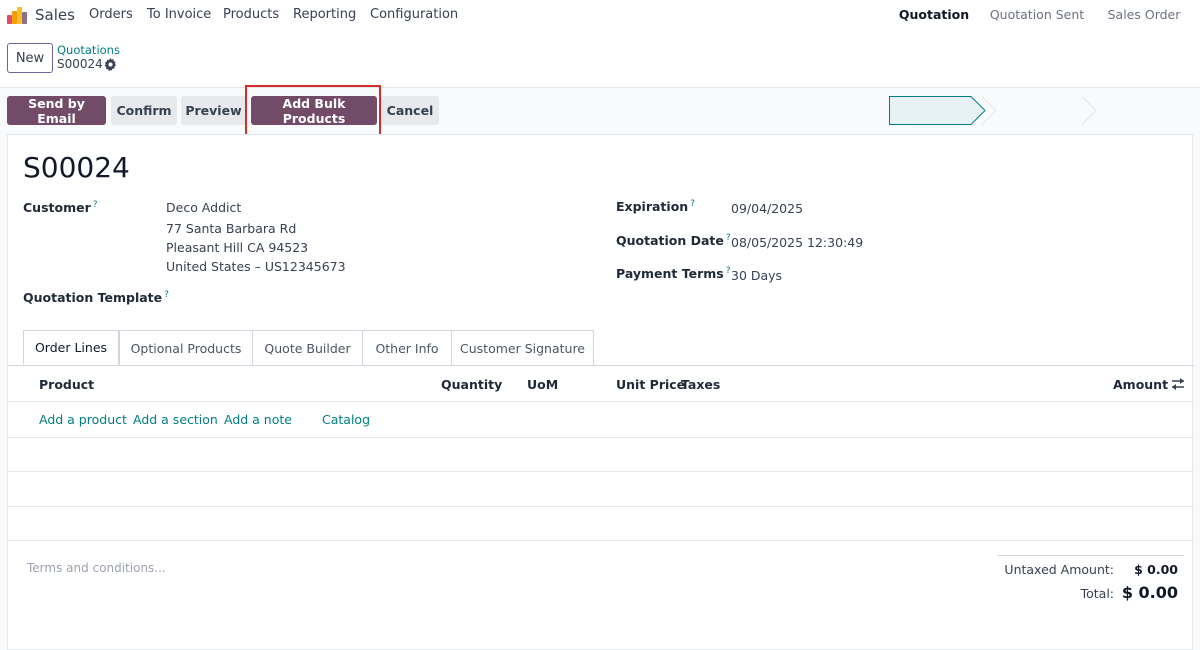 This screenshot has height=650, width=1200. I want to click on column-product: Product, so click(66, 384).